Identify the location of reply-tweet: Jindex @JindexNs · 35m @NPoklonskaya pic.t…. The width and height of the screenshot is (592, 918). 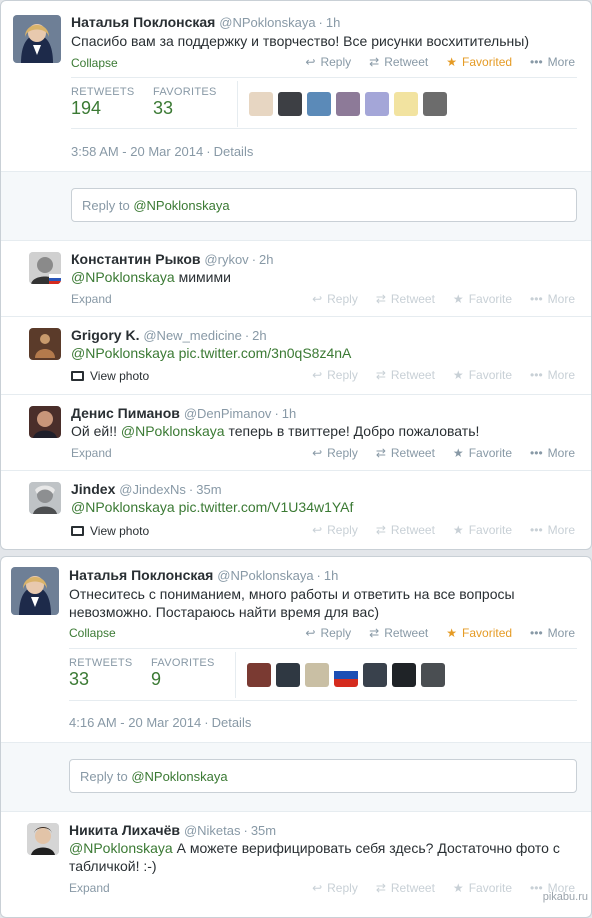
(296, 509).